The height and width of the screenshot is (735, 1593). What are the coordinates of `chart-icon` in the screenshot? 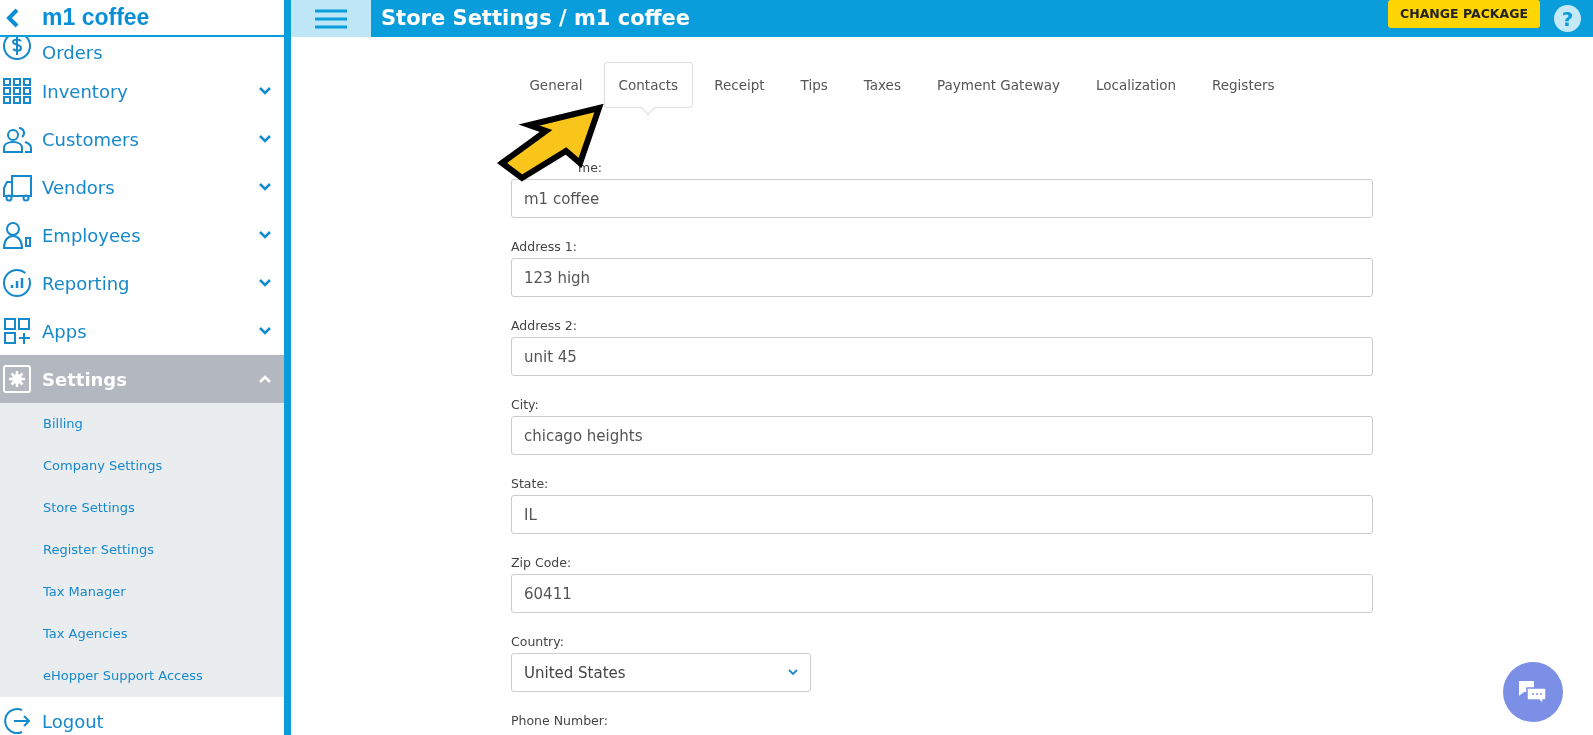 It's located at (17, 283).